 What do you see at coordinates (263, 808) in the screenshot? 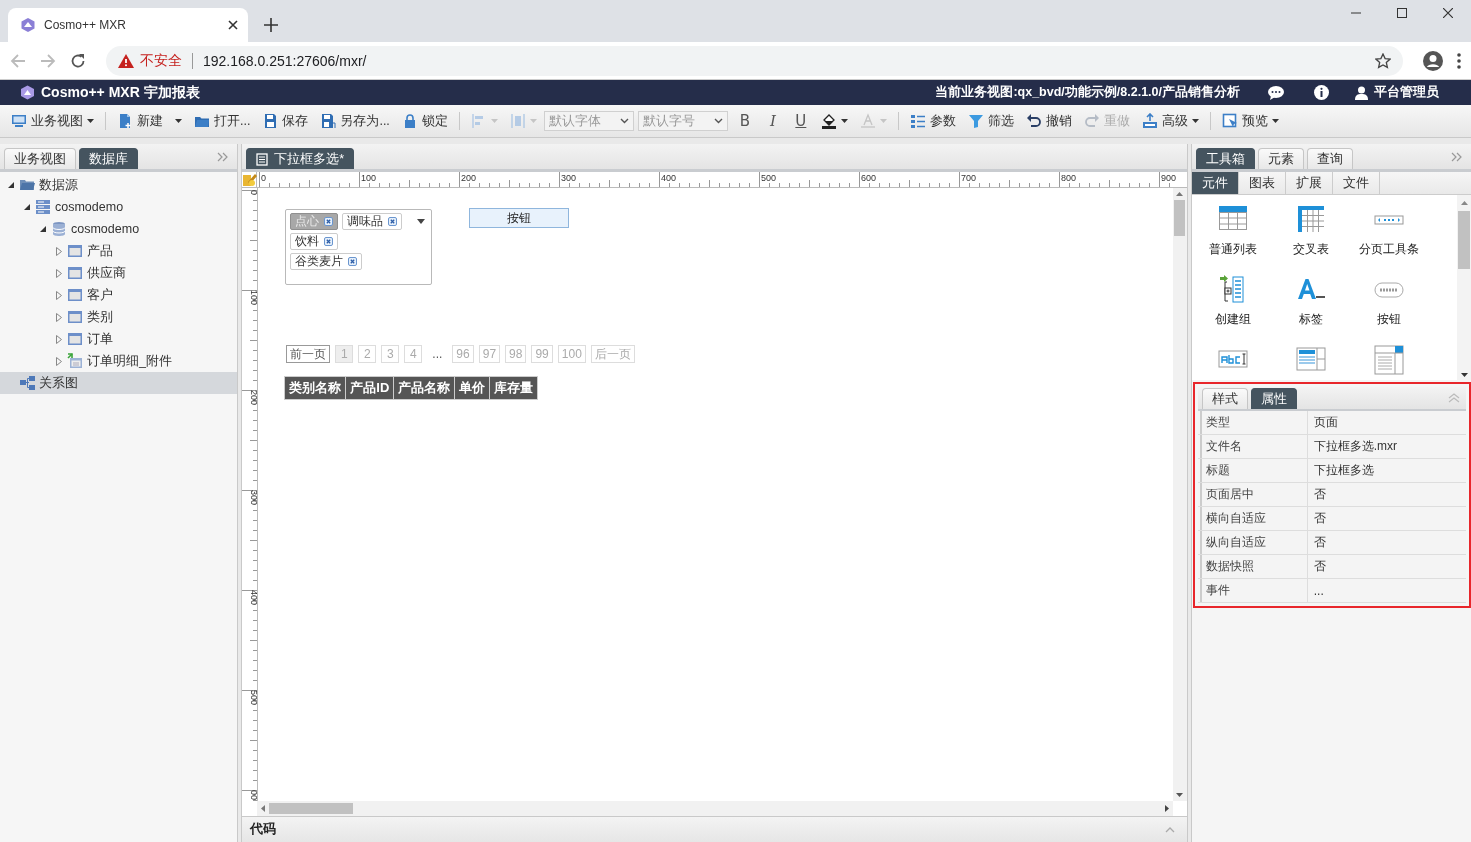
I see `scroll-left-icon` at bounding box center [263, 808].